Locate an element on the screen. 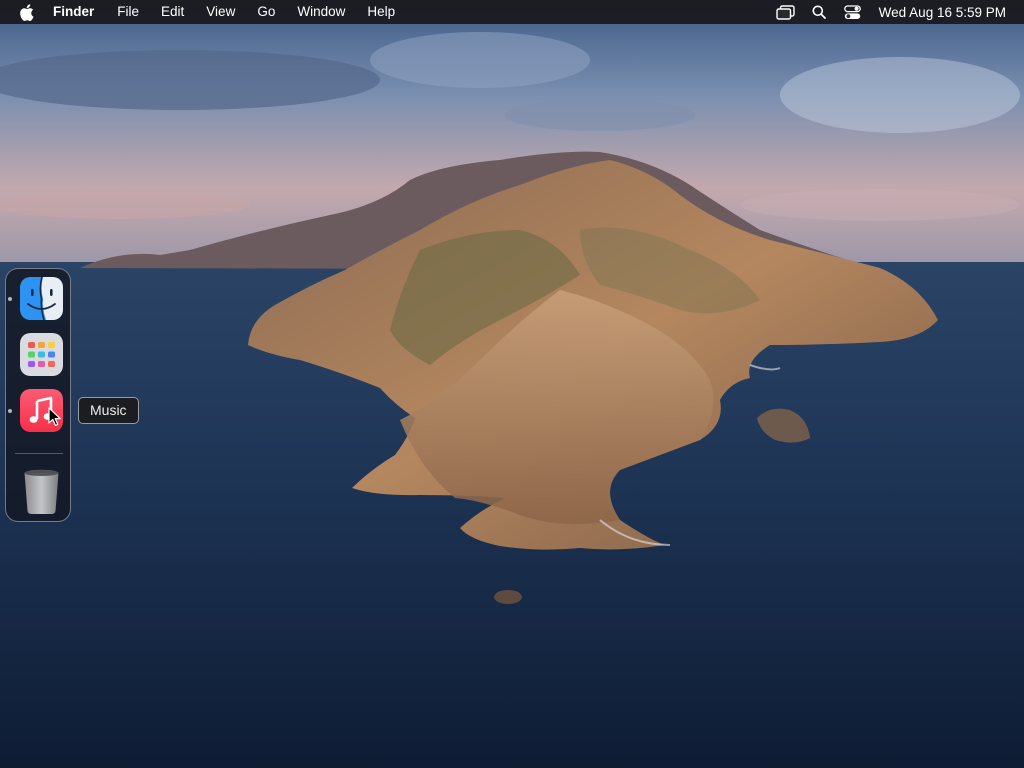  finder-icon is located at coordinates (41, 298).